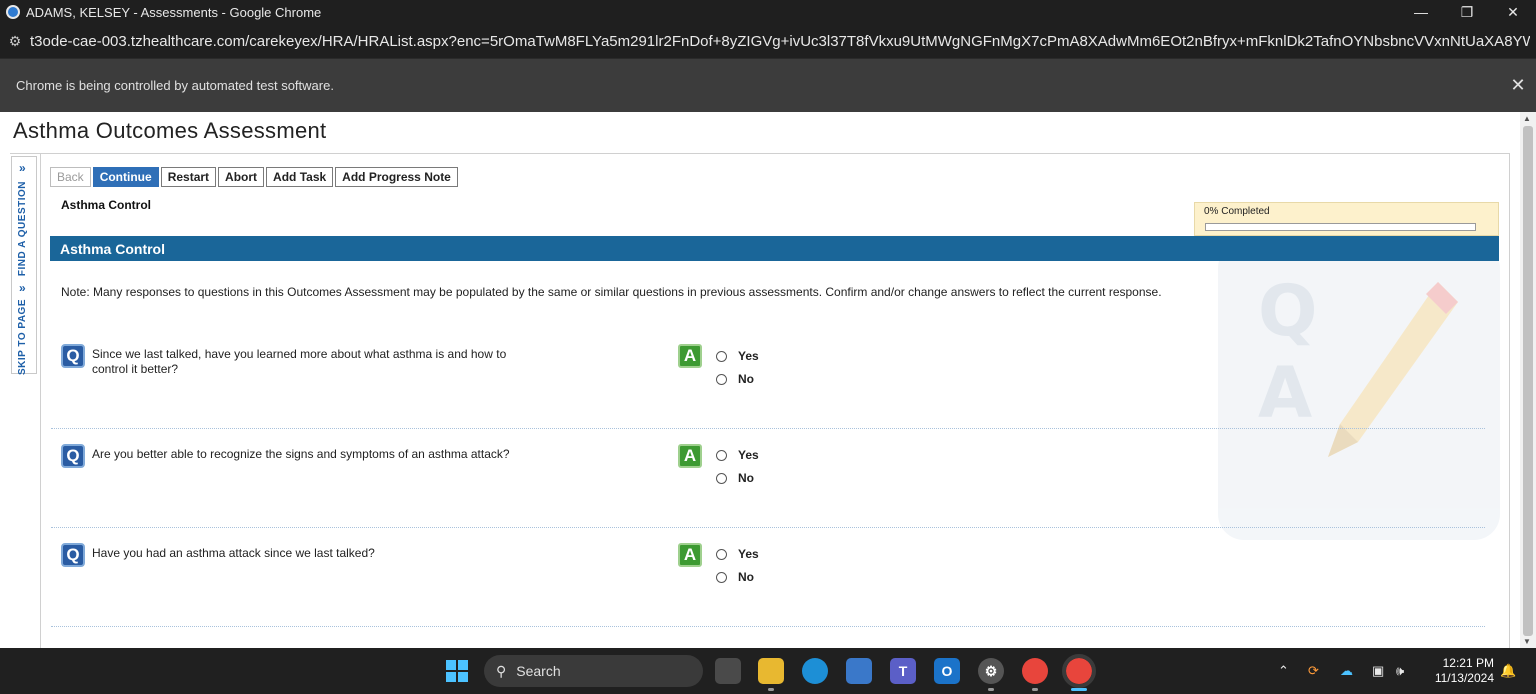 This screenshot has height=694, width=1536. What do you see at coordinates (1464, 678) in the screenshot?
I see `clock-date: 11/13/2024` at bounding box center [1464, 678].